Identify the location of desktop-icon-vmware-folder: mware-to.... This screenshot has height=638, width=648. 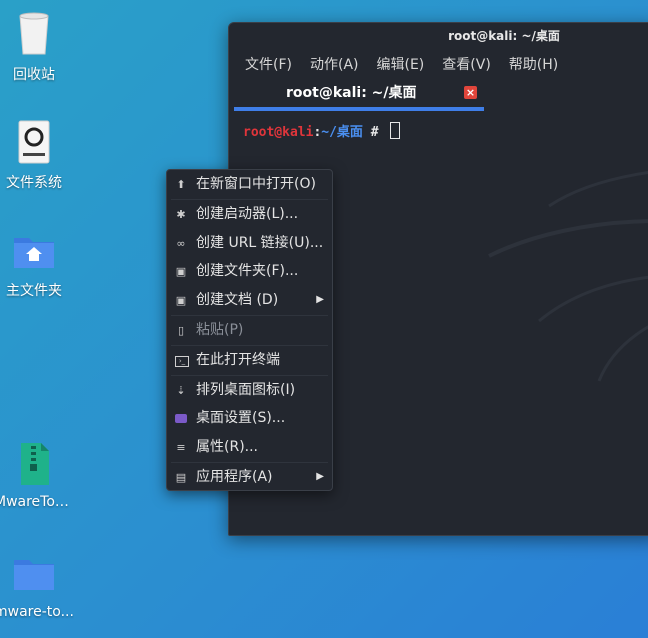
(37, 585).